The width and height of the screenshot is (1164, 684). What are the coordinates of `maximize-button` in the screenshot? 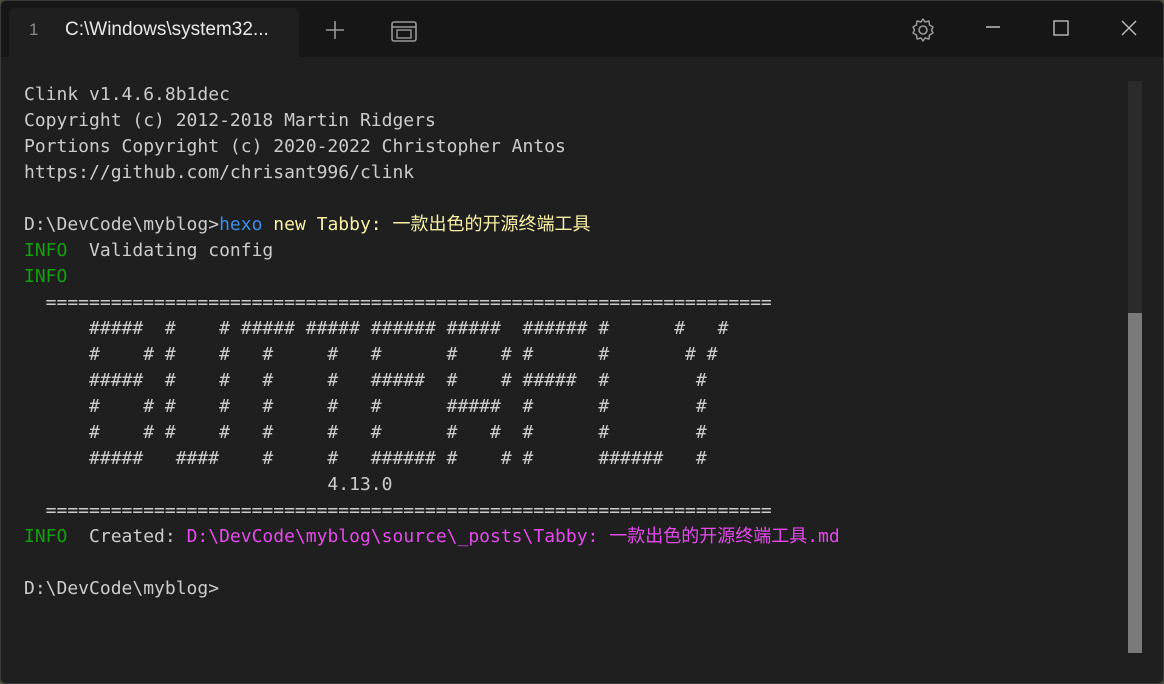 It's located at (1061, 30).